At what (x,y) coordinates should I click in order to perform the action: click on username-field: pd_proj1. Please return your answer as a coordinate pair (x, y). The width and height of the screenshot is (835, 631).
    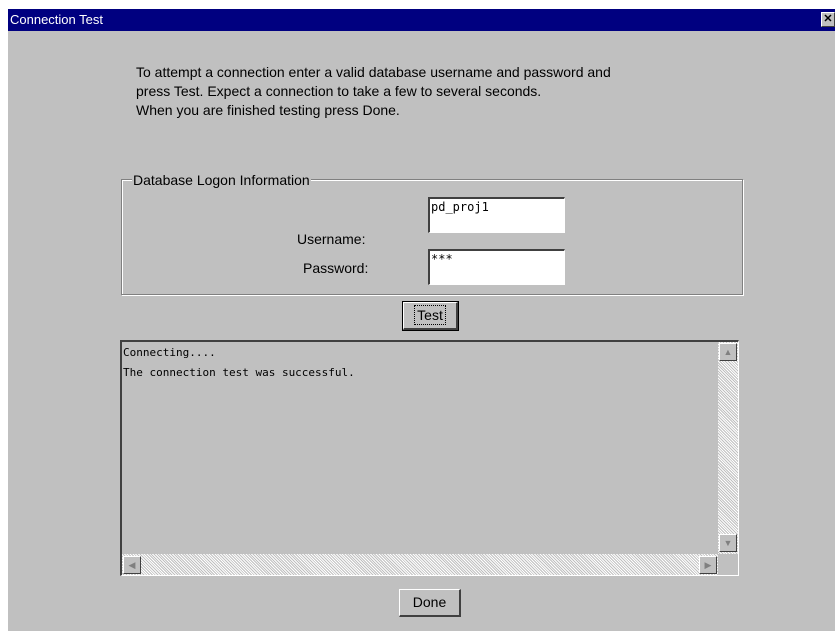
    Looking at the image, I should click on (496, 215).